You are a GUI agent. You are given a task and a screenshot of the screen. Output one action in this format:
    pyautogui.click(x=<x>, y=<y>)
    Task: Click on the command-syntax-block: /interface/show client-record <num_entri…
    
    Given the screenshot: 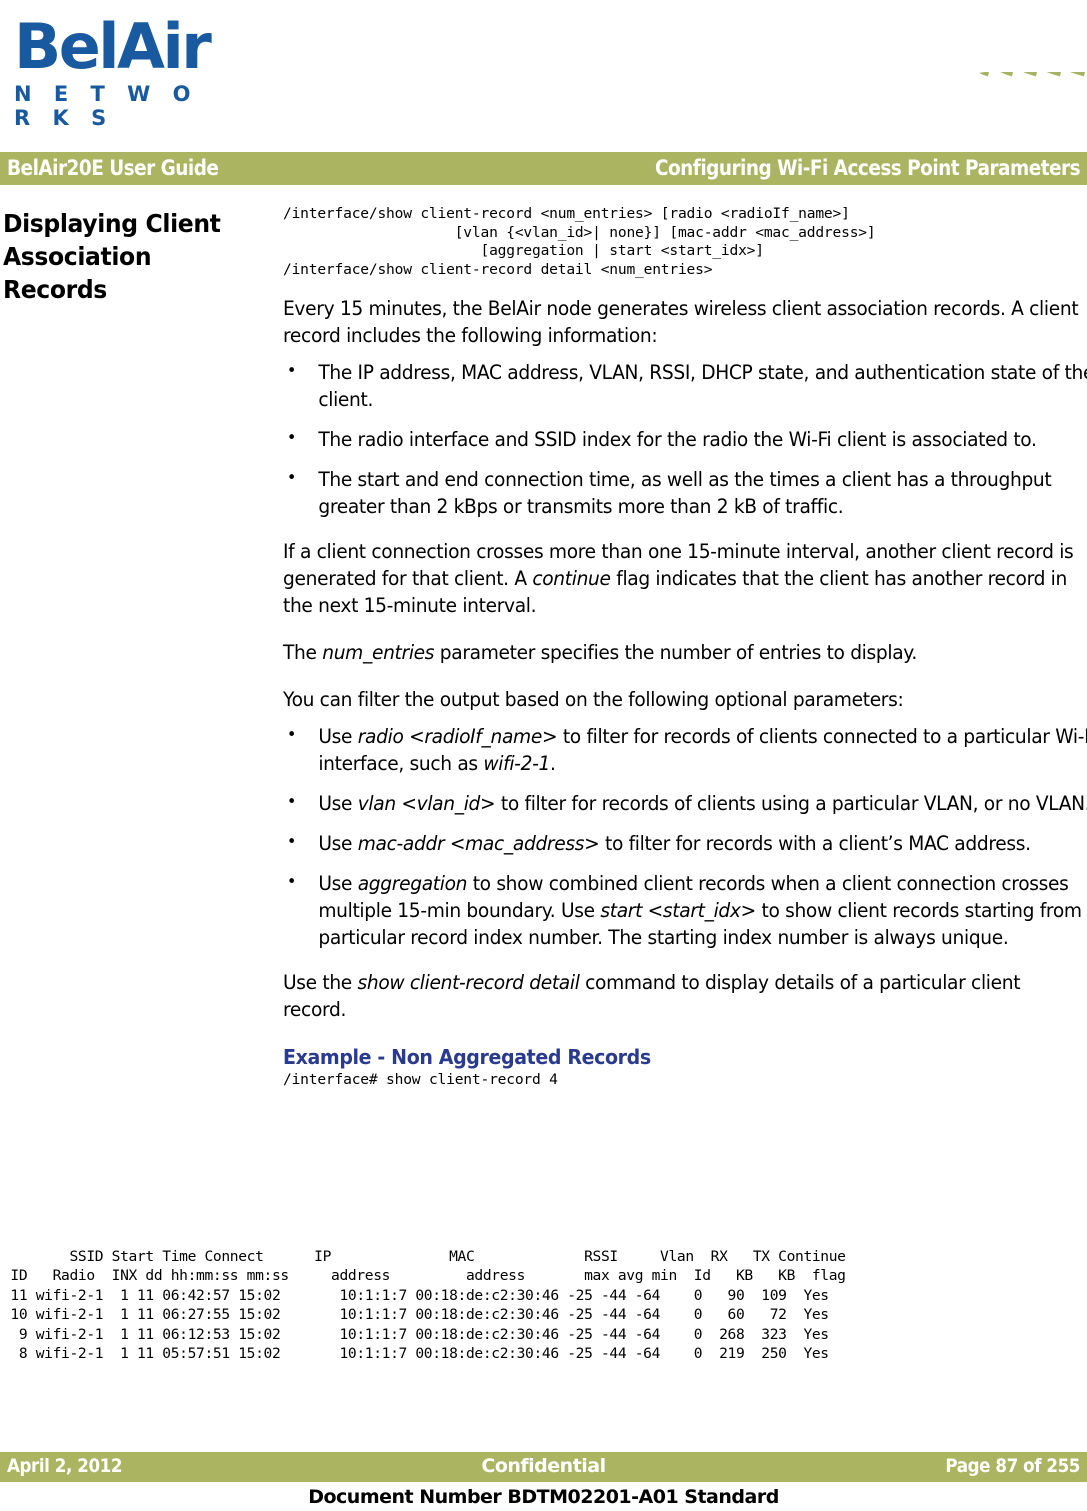 What is the action you would take?
    pyautogui.click(x=579, y=241)
    